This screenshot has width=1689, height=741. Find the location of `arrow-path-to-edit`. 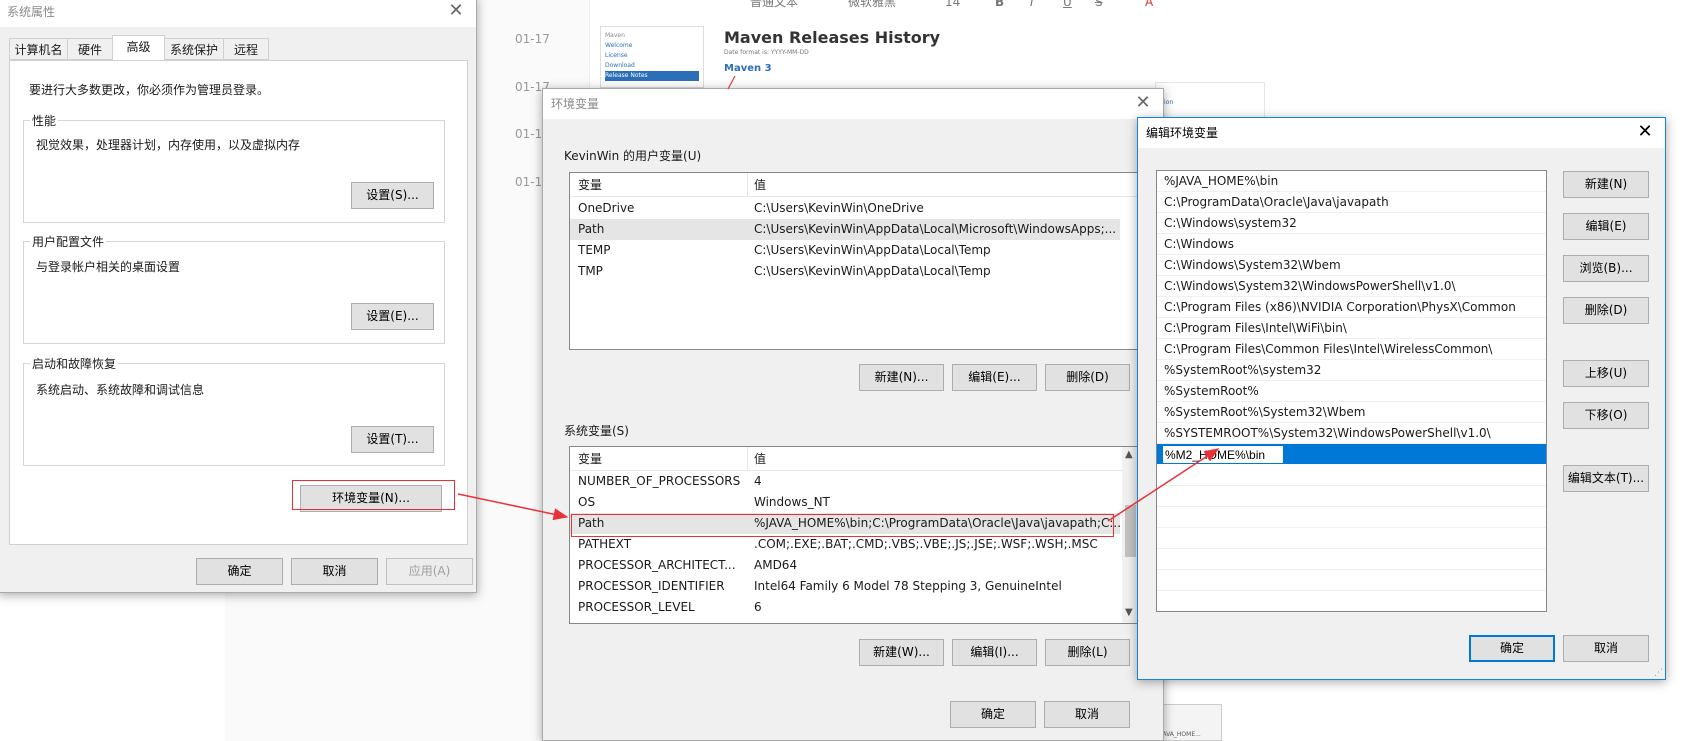

arrow-path-to-edit is located at coordinates (1163, 485).